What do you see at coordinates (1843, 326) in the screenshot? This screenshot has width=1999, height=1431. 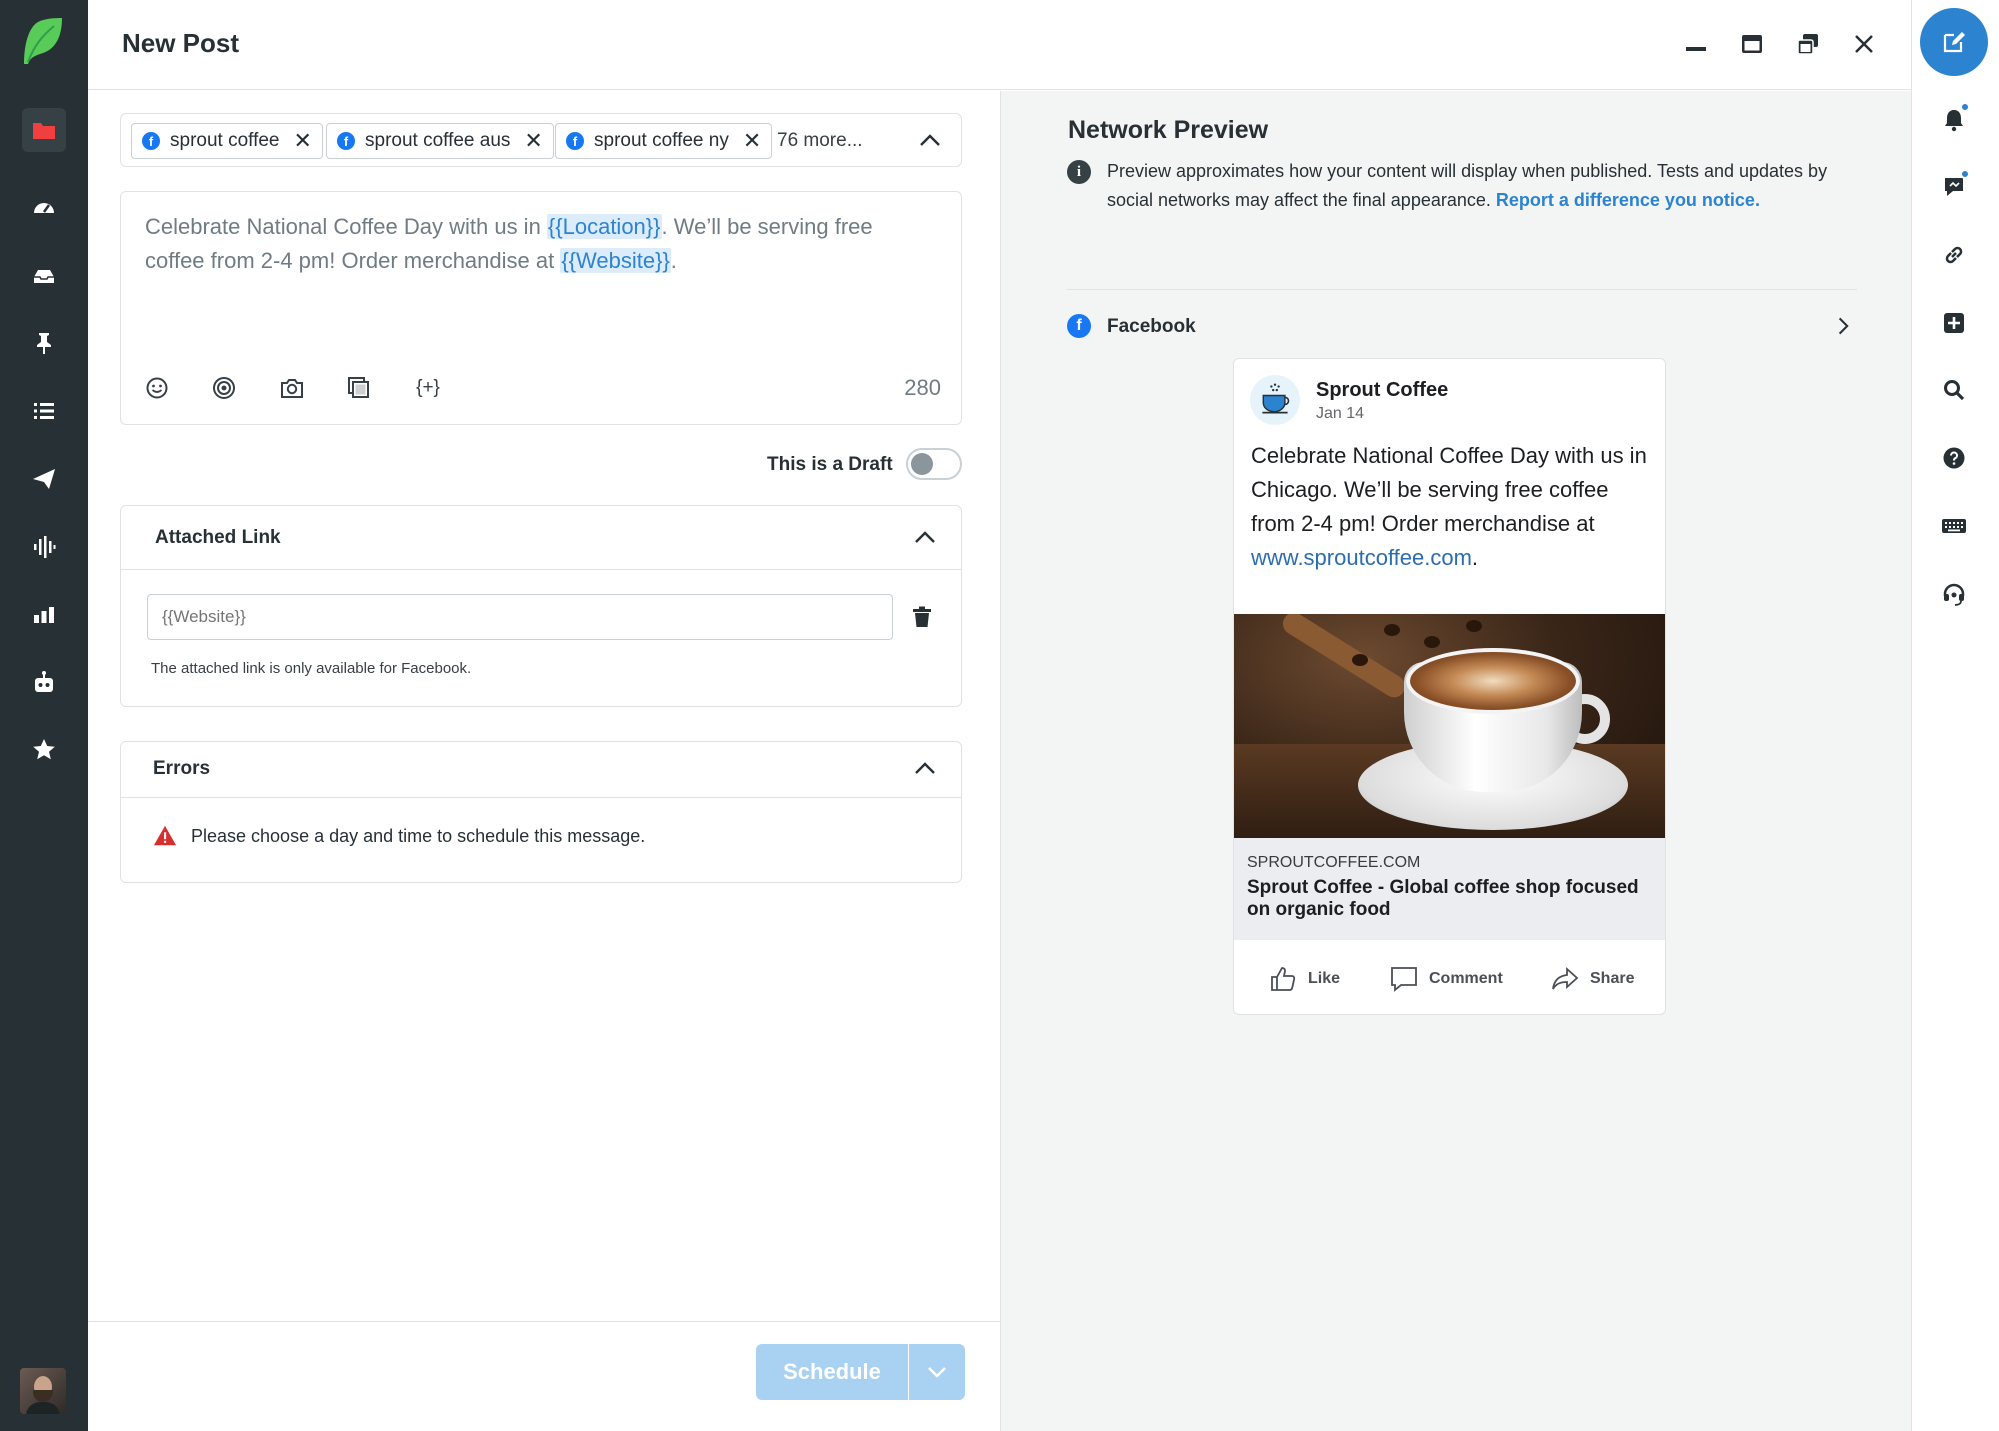 I see `chevron-right-icon` at bounding box center [1843, 326].